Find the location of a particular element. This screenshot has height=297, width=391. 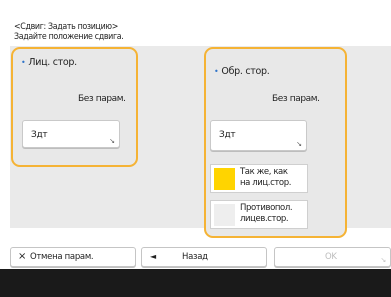

arrow-left-icon: ◄ is located at coordinates (153, 256).